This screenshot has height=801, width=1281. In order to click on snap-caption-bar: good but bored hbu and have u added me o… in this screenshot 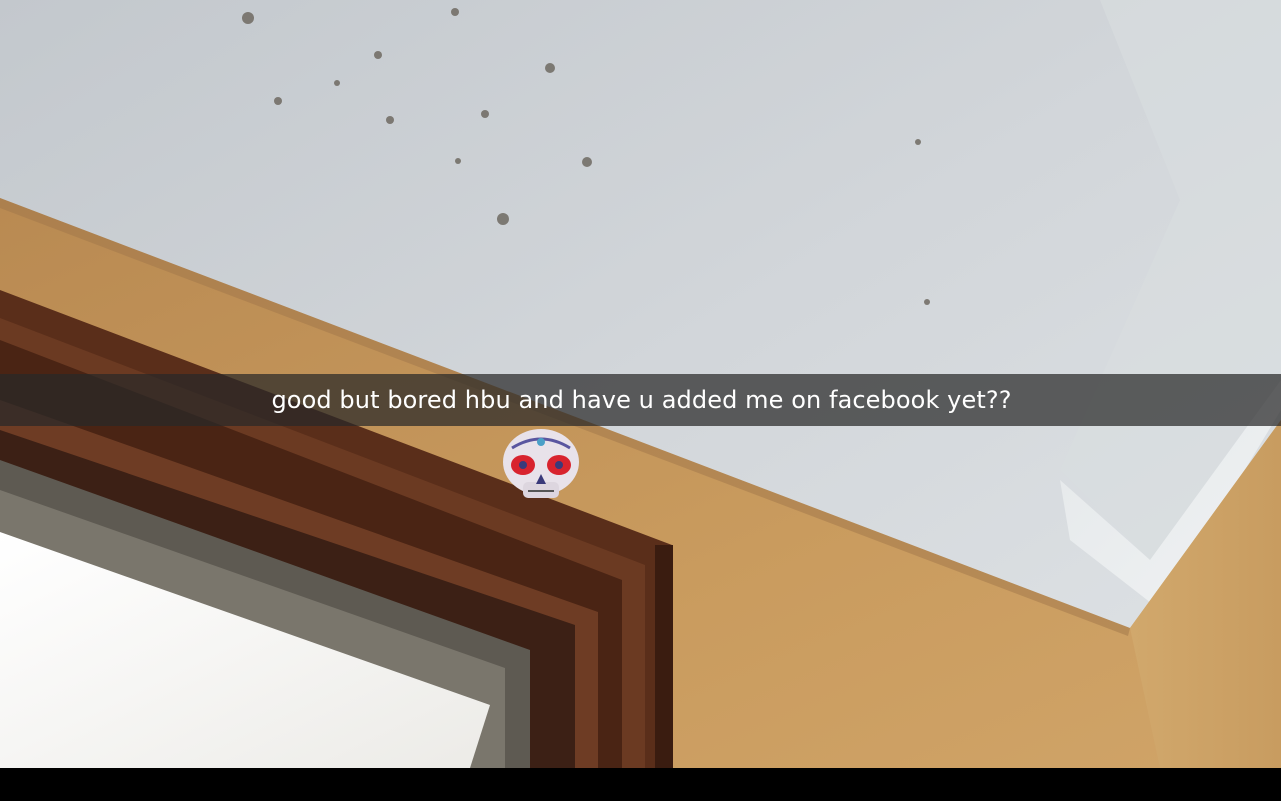, I will do `click(640, 400)`.